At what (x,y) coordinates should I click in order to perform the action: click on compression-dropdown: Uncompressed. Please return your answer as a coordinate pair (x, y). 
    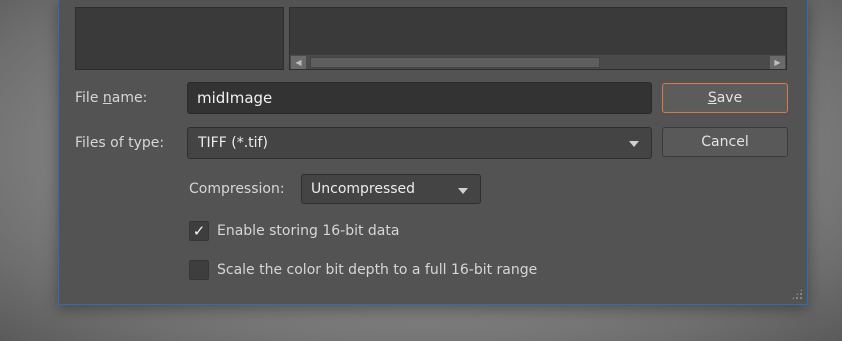
    Looking at the image, I should click on (391, 189).